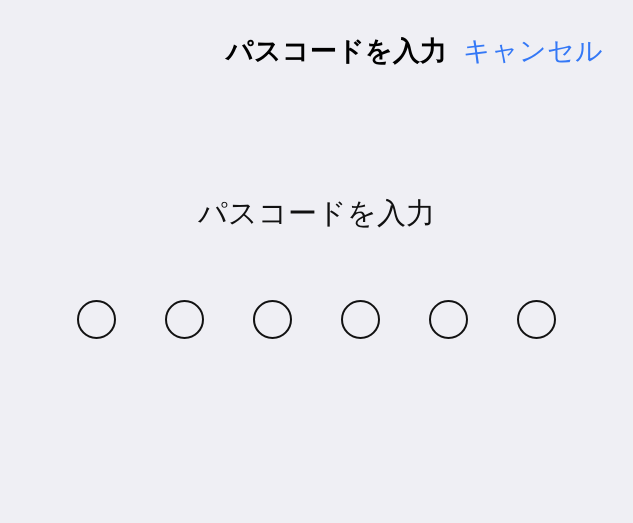 The height and width of the screenshot is (523, 633). What do you see at coordinates (533, 51) in the screenshot?
I see `cancel-button: キャンセル` at bounding box center [533, 51].